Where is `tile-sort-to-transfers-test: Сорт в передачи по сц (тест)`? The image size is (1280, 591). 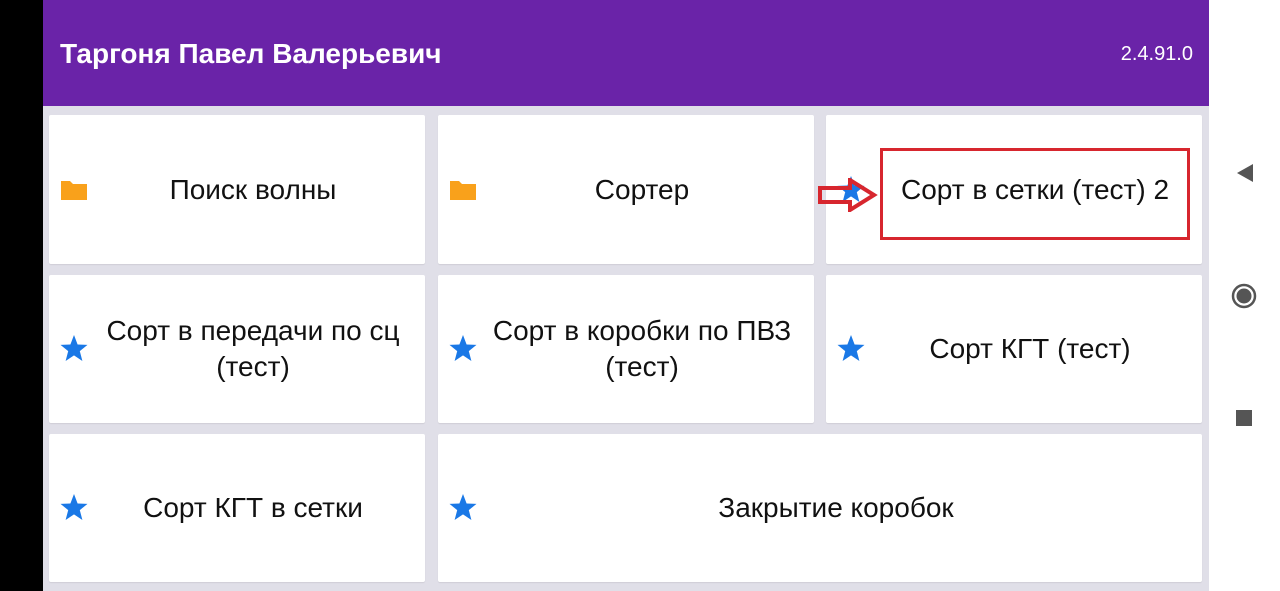 tile-sort-to-transfers-test: Сорт в передачи по сц (тест) is located at coordinates (237, 349).